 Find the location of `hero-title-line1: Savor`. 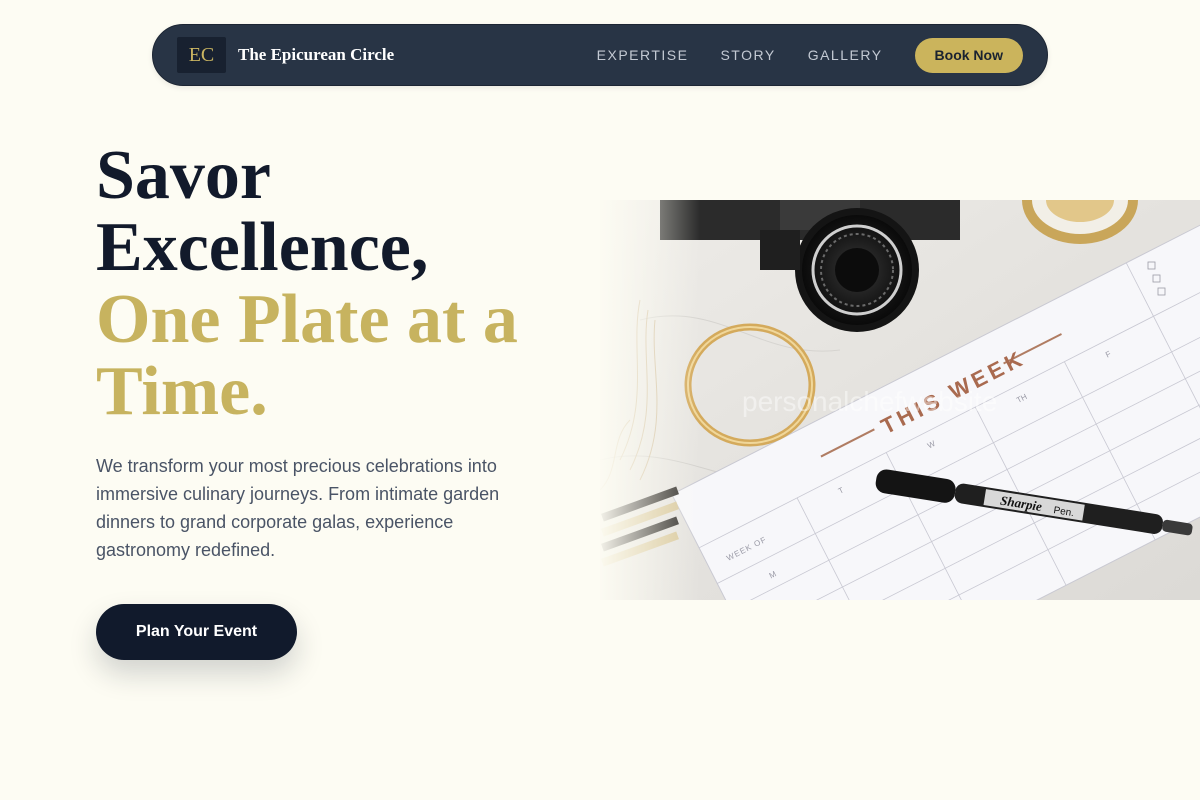

hero-title-line1: Savor is located at coordinates (183, 175).